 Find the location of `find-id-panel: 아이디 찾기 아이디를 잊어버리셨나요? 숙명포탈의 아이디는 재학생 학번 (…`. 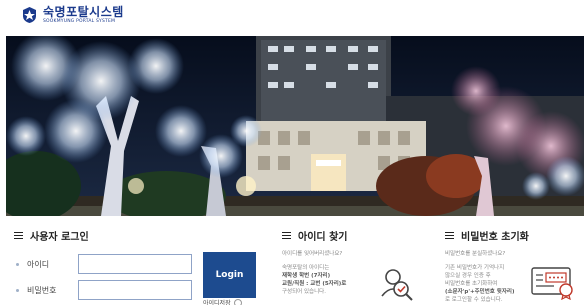

find-id-panel: 아이디 찾기 아이디를 잊어버리셨나요? 숙명포탈의 아이디는 재학생 학번 (… is located at coordinates (357, 264).